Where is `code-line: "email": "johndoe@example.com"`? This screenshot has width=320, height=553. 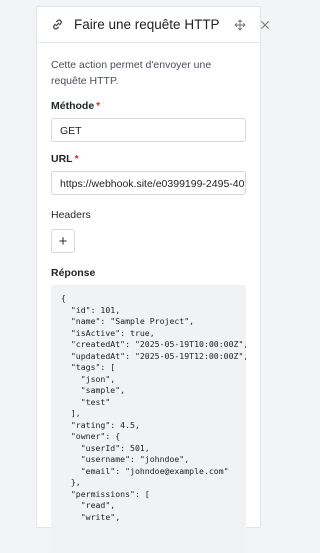 code-line: "email": "johndoe@example.com" is located at coordinates (145, 470).